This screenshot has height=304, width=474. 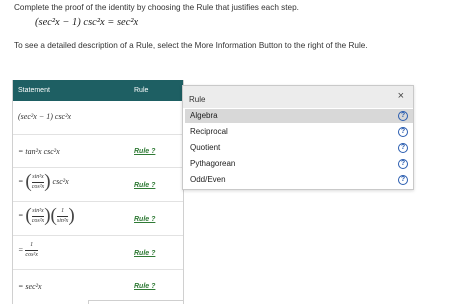 I want to click on rule-option-odd-even: Odd/Even ?, so click(x=299, y=180).